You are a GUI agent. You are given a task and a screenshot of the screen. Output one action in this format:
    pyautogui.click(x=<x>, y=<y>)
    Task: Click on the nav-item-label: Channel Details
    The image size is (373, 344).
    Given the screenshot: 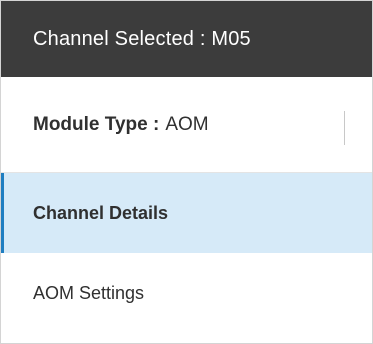 What is the action you would take?
    pyautogui.click(x=101, y=212)
    